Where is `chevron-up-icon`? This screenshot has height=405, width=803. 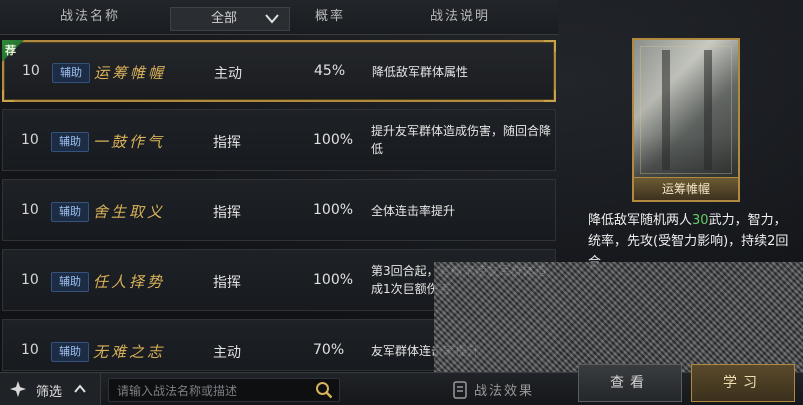
chevron-up-icon is located at coordinates (80, 388).